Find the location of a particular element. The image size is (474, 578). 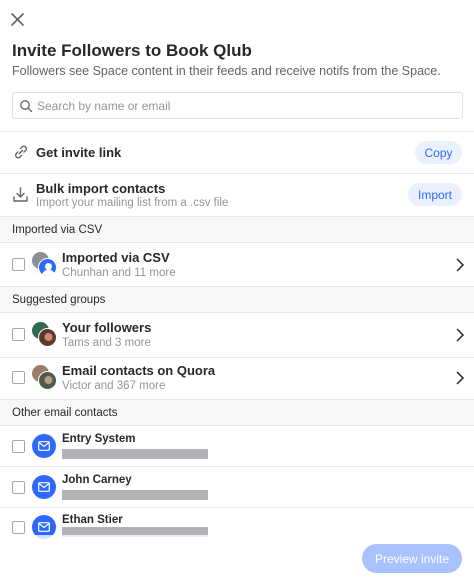

section-header-other: Other email contacts is located at coordinates (237, 412).